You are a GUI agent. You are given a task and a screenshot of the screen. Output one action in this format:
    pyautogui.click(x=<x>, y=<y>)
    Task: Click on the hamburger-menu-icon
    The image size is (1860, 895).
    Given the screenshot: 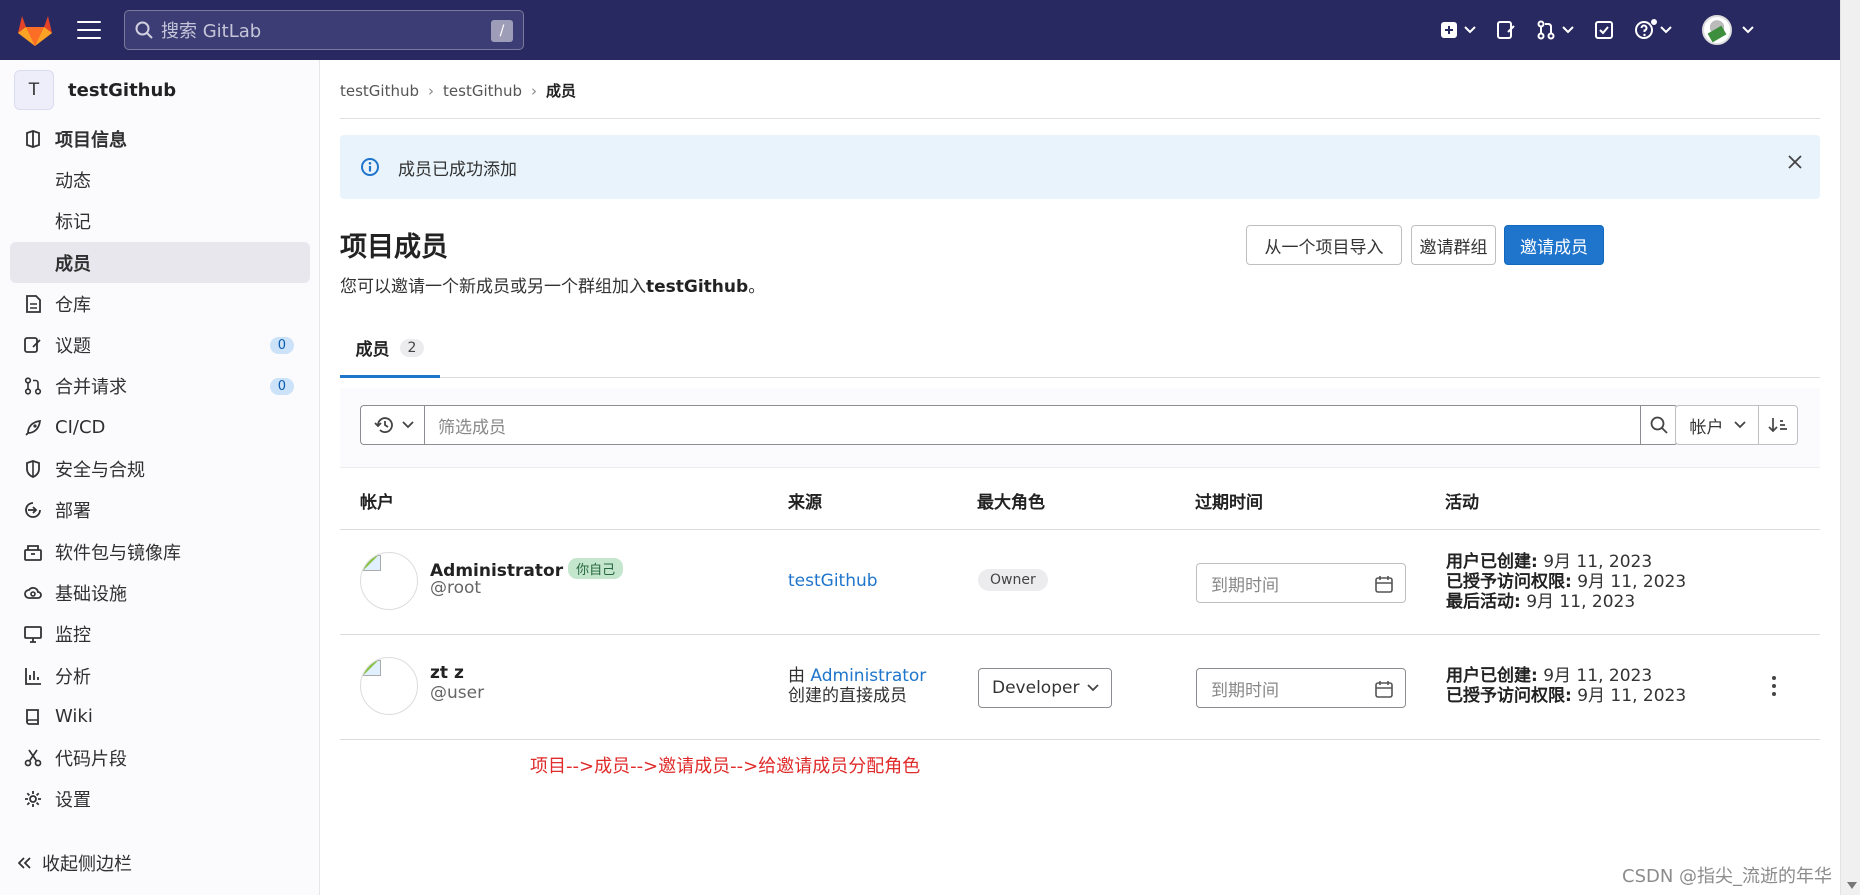 What is the action you would take?
    pyautogui.click(x=89, y=30)
    